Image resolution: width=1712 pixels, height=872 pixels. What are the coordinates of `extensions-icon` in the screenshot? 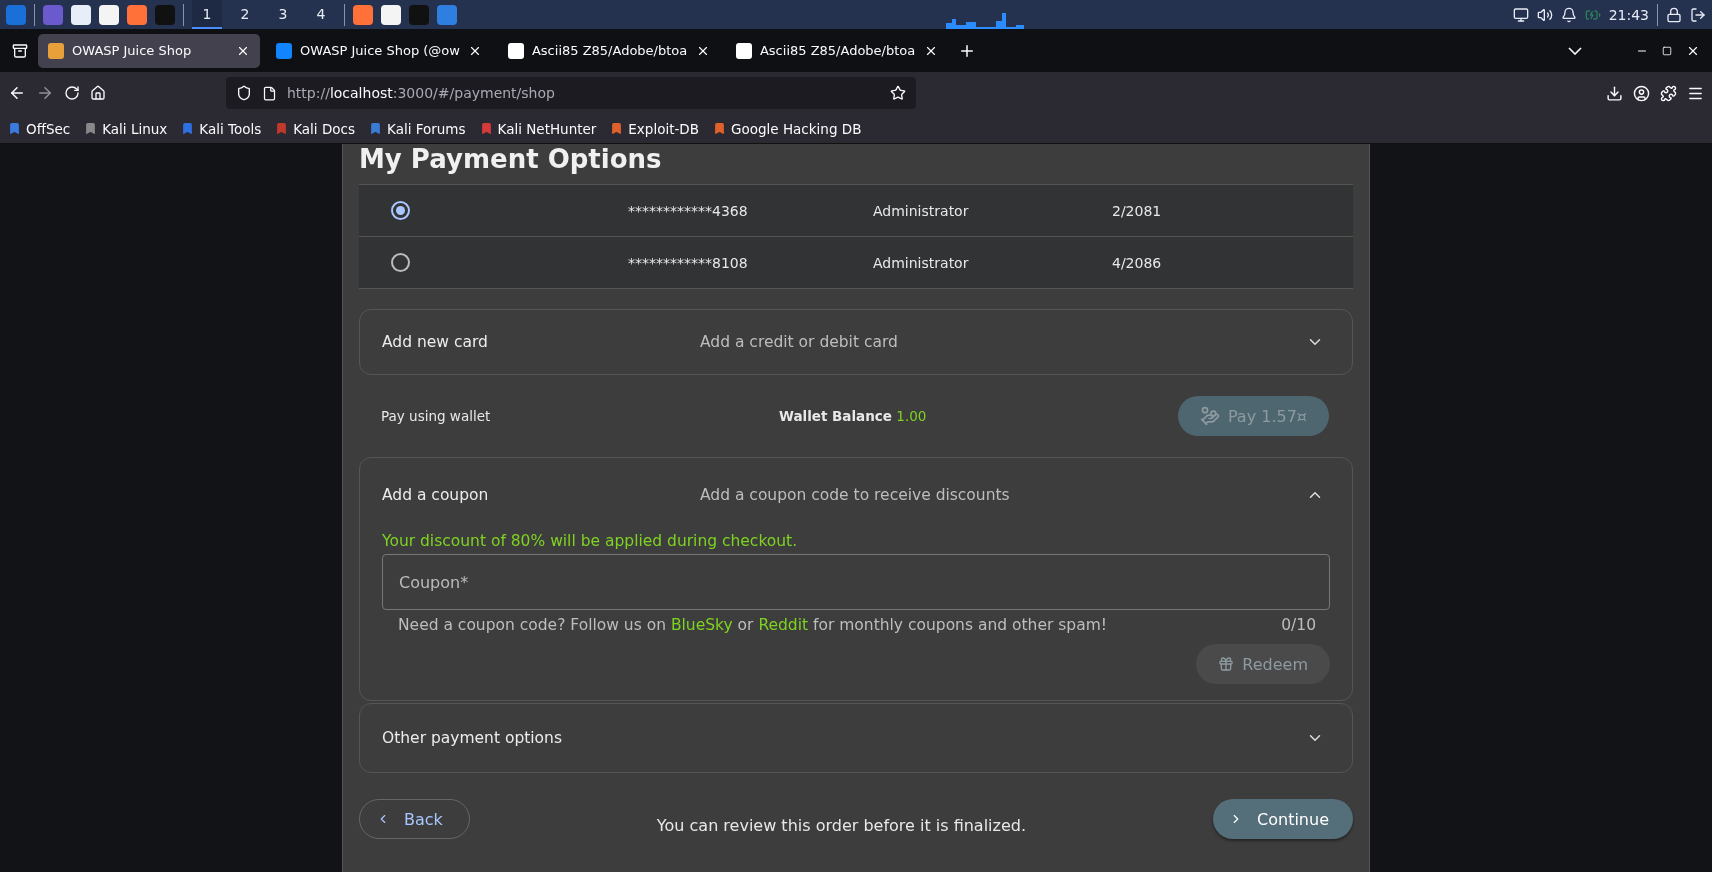 It's located at (1668, 93).